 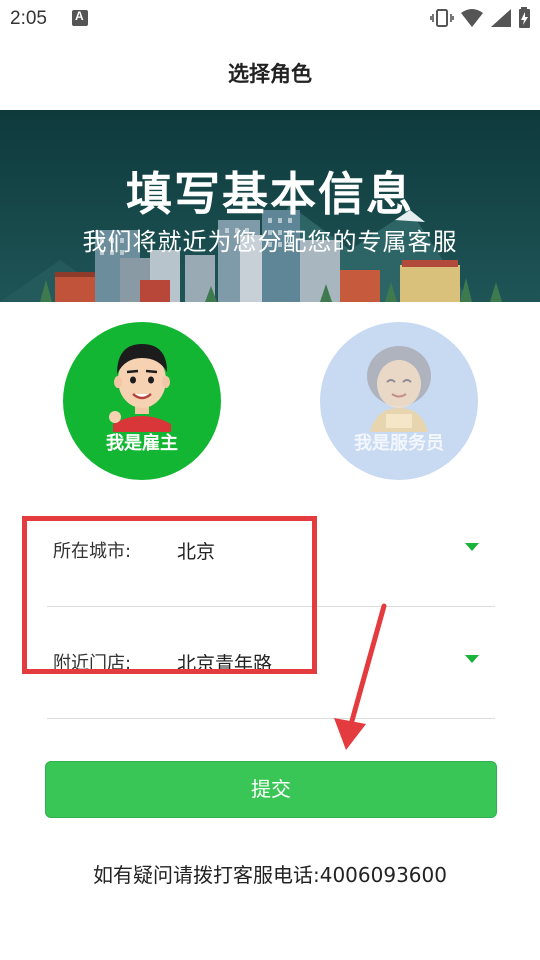 What do you see at coordinates (399, 443) in the screenshot?
I see `role-helper-label: 我是服务员` at bounding box center [399, 443].